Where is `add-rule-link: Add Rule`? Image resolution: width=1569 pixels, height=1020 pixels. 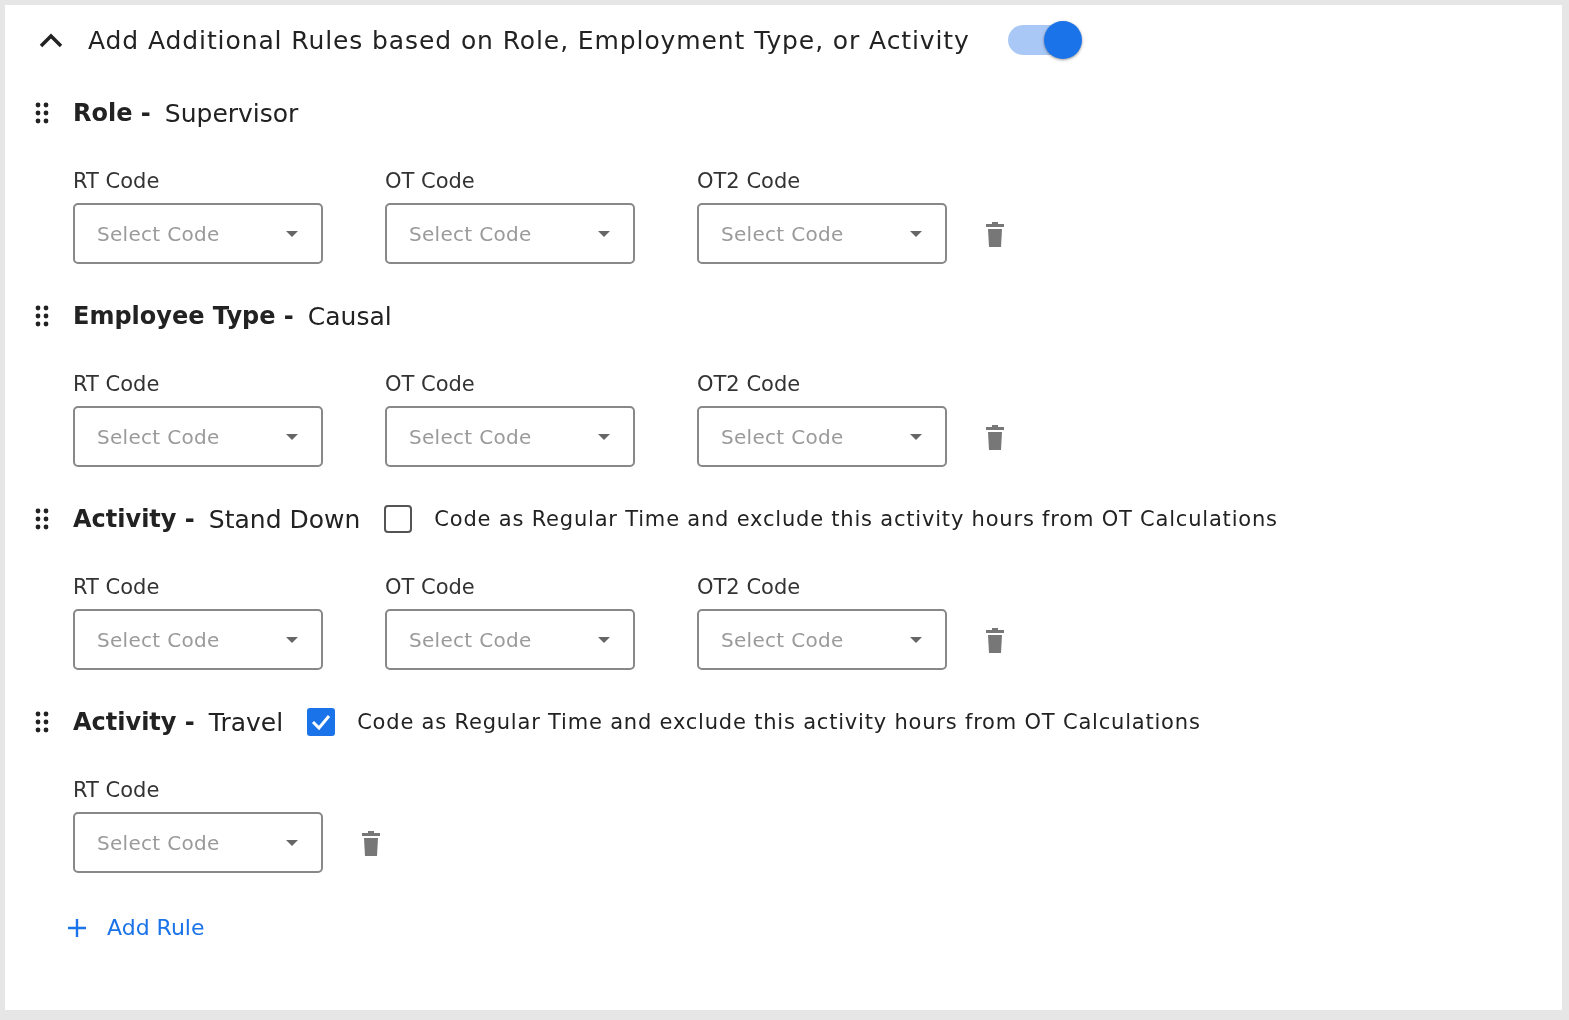 add-rule-link: Add Rule is located at coordinates (136, 927).